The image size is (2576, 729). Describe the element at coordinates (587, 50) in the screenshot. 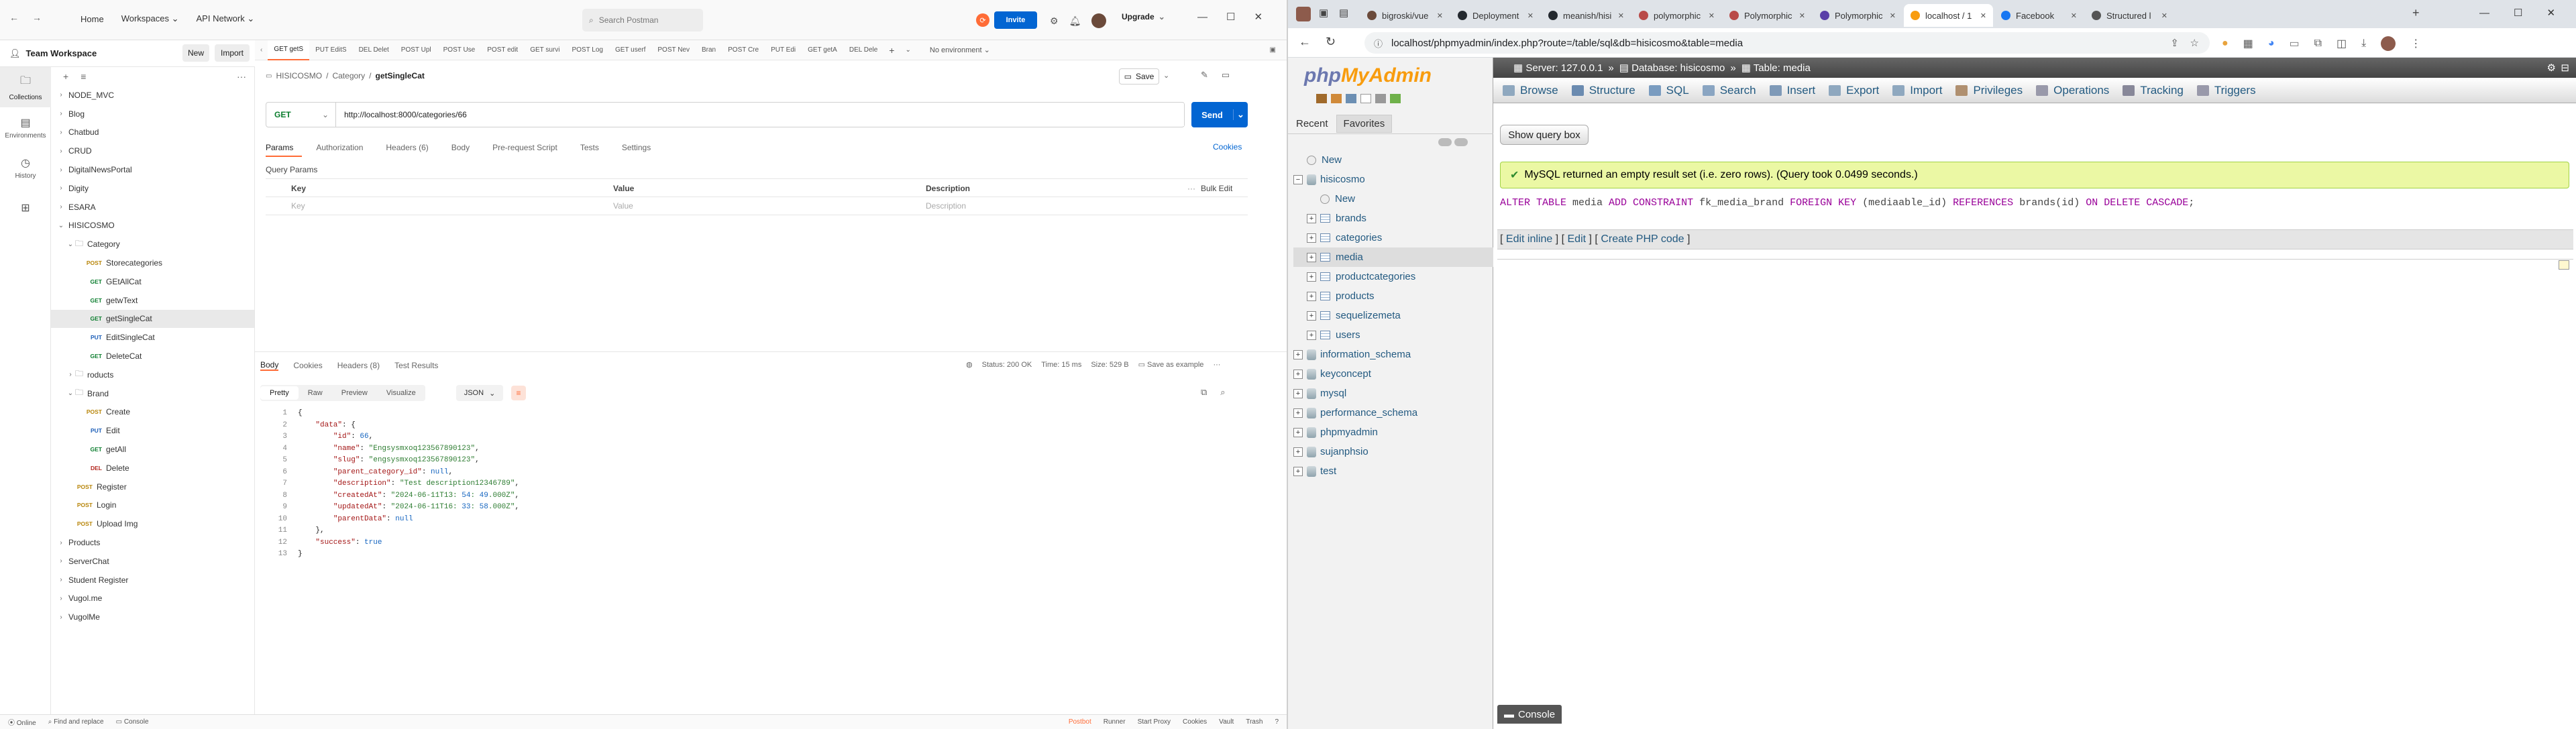

I see `request-tab: POST Log` at that location.